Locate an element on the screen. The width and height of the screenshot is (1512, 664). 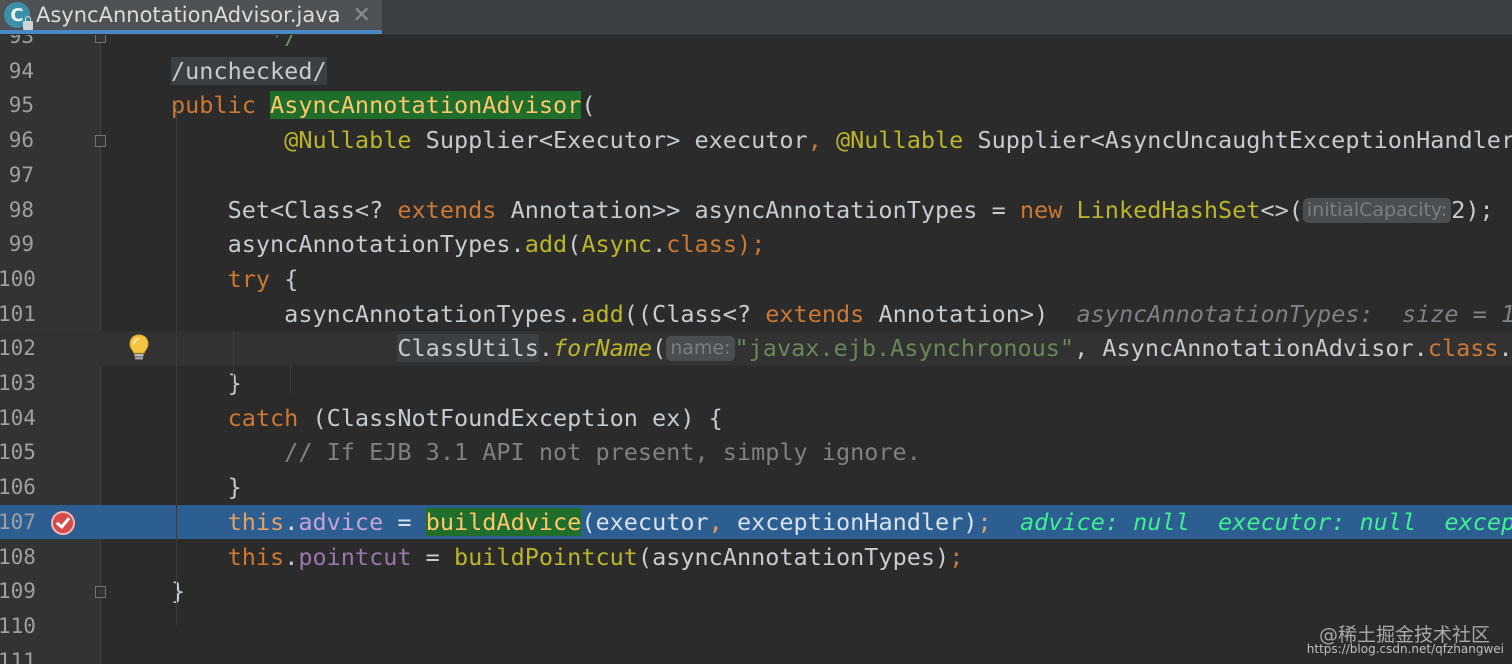
line-number: 103 is located at coordinates (18, 383).